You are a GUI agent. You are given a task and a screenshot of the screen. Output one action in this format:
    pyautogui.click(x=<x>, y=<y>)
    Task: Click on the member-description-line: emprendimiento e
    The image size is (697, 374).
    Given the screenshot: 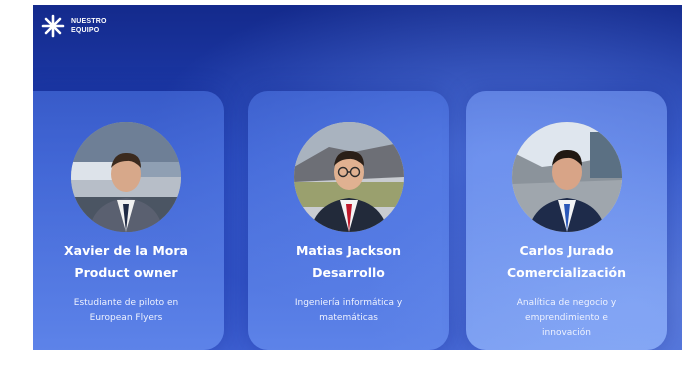 What is the action you would take?
    pyautogui.click(x=566, y=318)
    